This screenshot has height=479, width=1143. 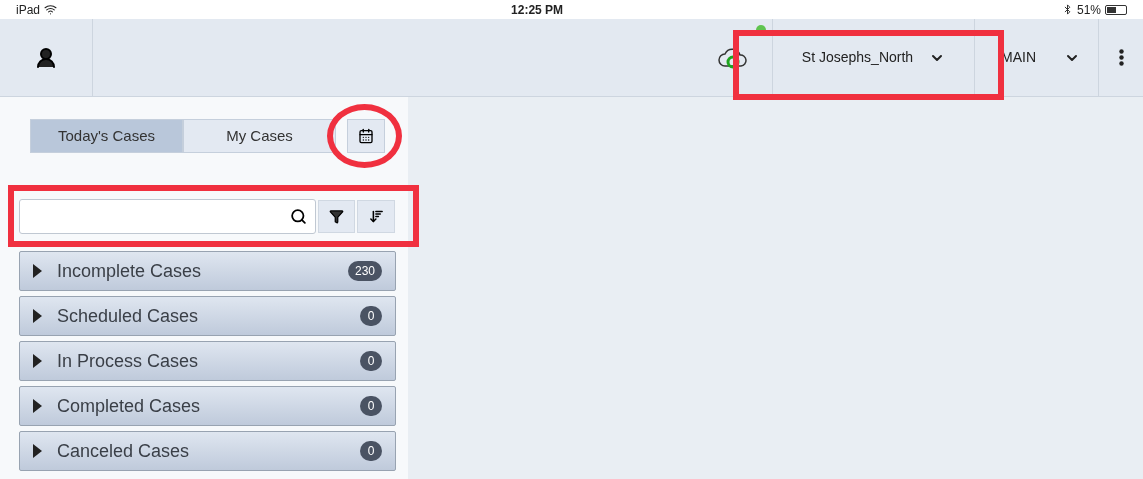 What do you see at coordinates (298, 216) in the screenshot?
I see `search-icon` at bounding box center [298, 216].